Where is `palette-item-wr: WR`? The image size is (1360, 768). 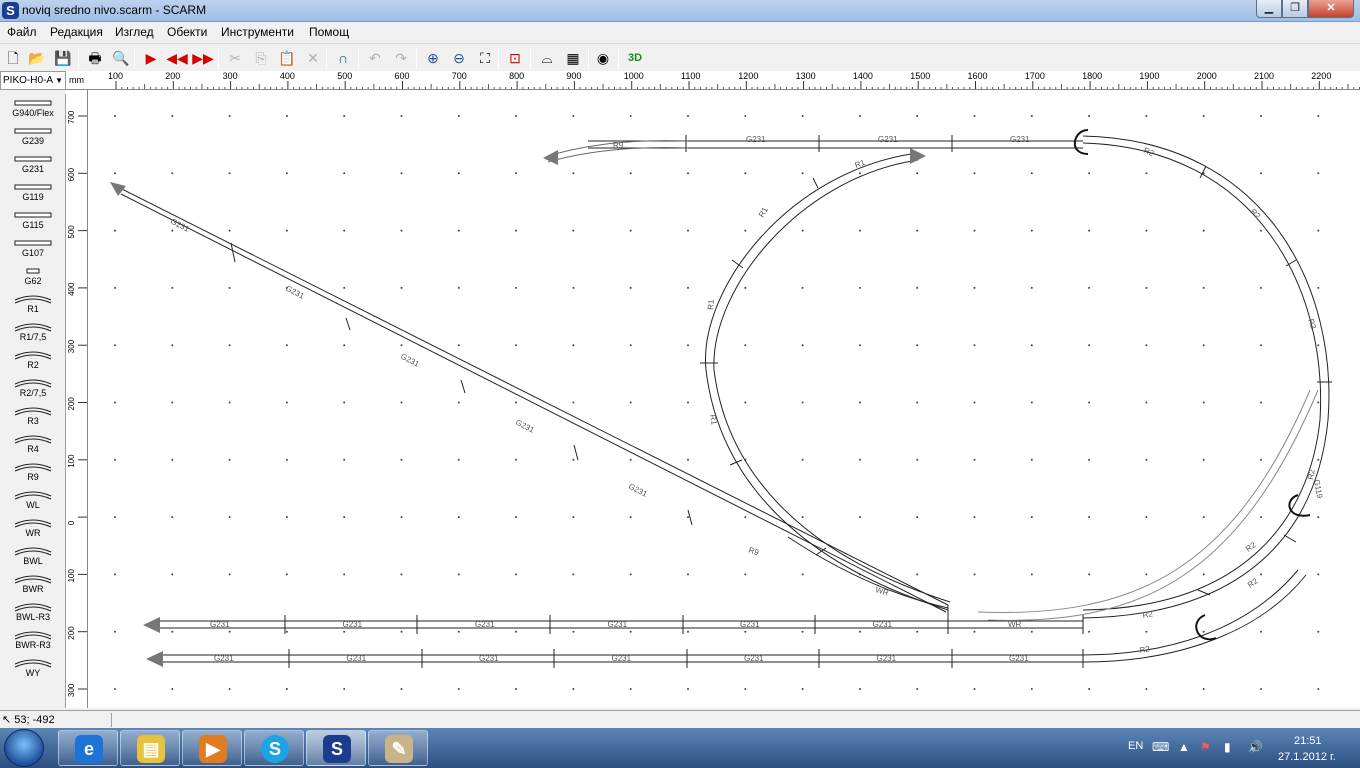 palette-item-wr: WR is located at coordinates (32, 528).